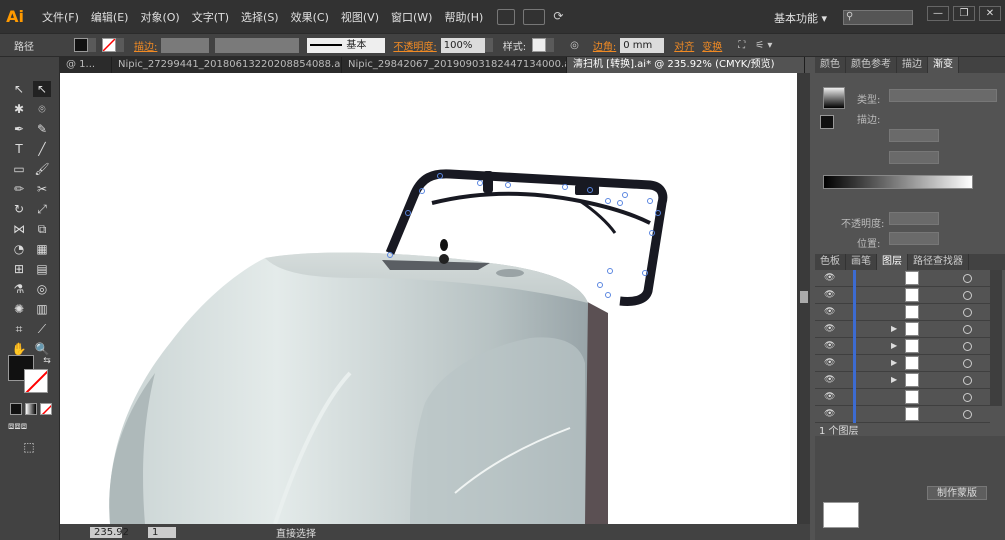  What do you see at coordinates (684, 45) in the screenshot?
I see `align-link: 对齐` at bounding box center [684, 45].